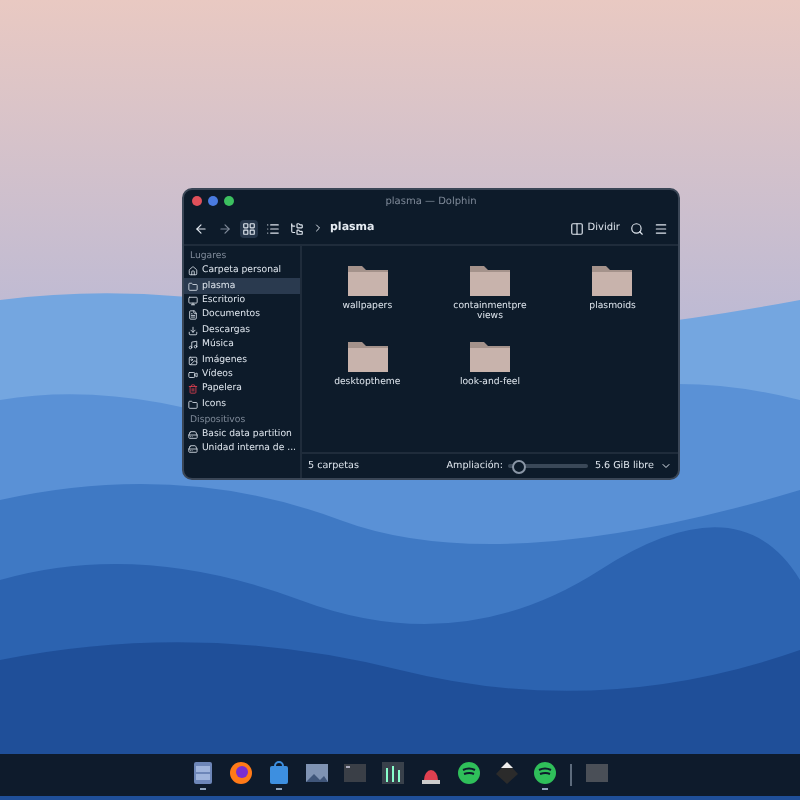  I want to click on maximize-button, so click(229, 201).